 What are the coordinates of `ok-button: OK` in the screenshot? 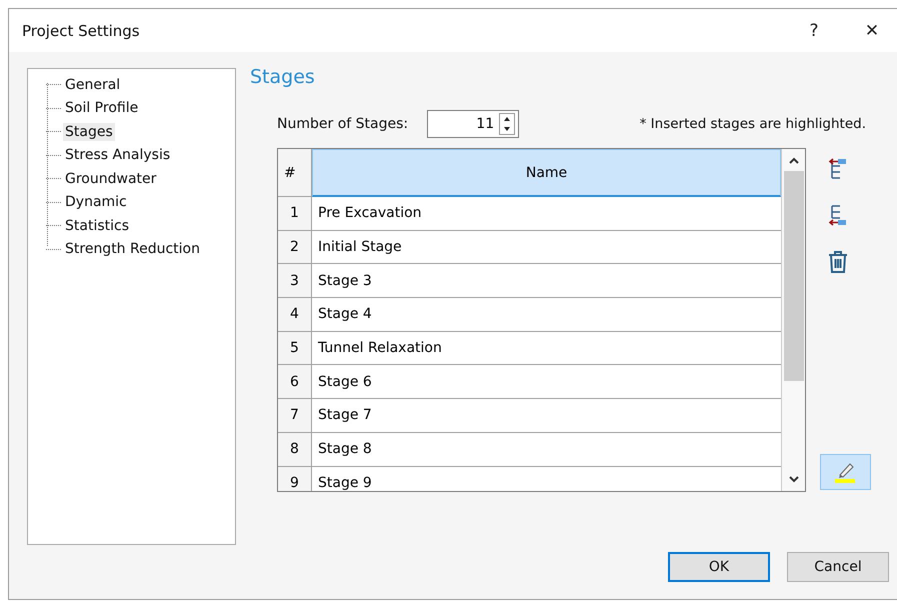 It's located at (719, 567).